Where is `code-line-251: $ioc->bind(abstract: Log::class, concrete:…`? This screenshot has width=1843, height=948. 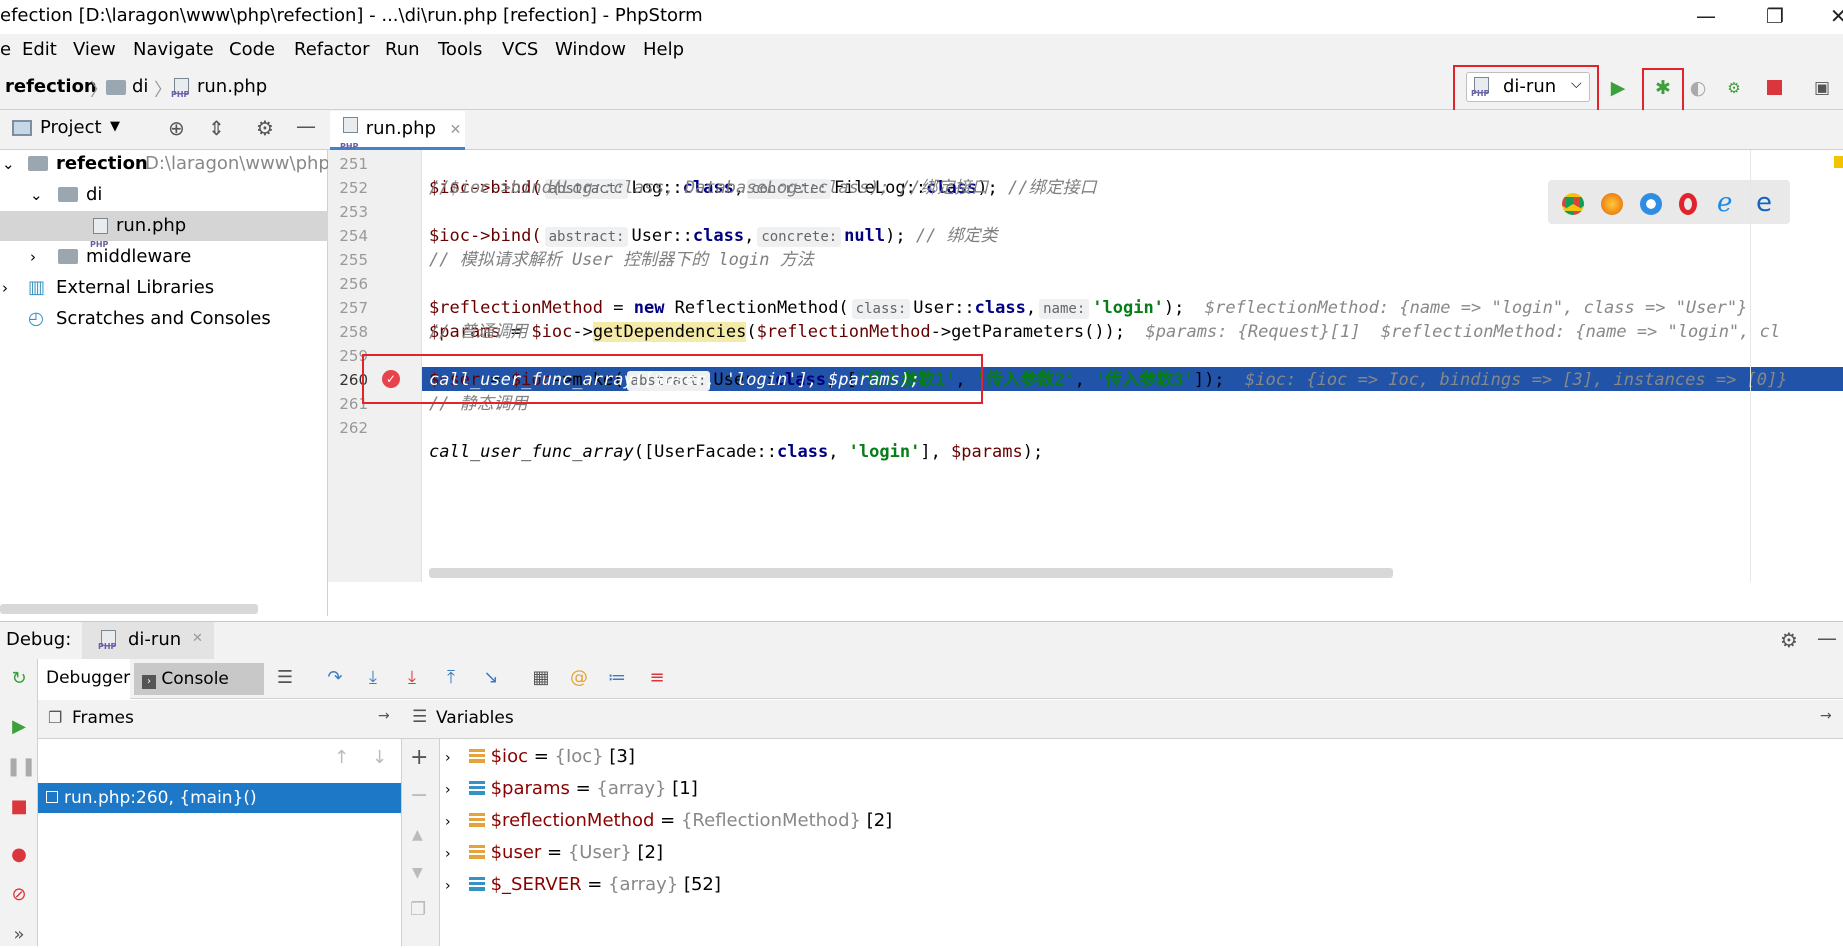
code-line-251: $ioc->bind(abstract: Log::class, concrete:… is located at coordinates (762, 175).